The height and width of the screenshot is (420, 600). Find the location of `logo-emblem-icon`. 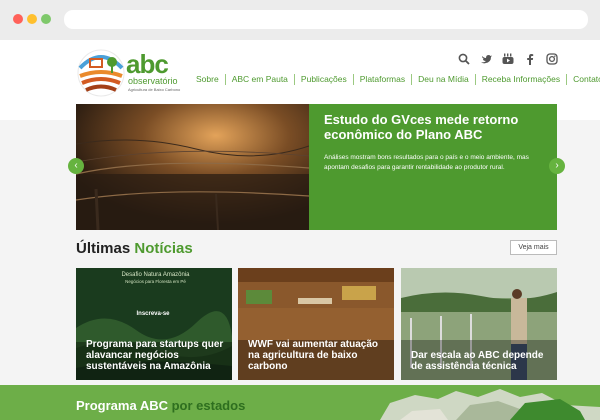

logo-emblem-icon is located at coordinates (101, 73).